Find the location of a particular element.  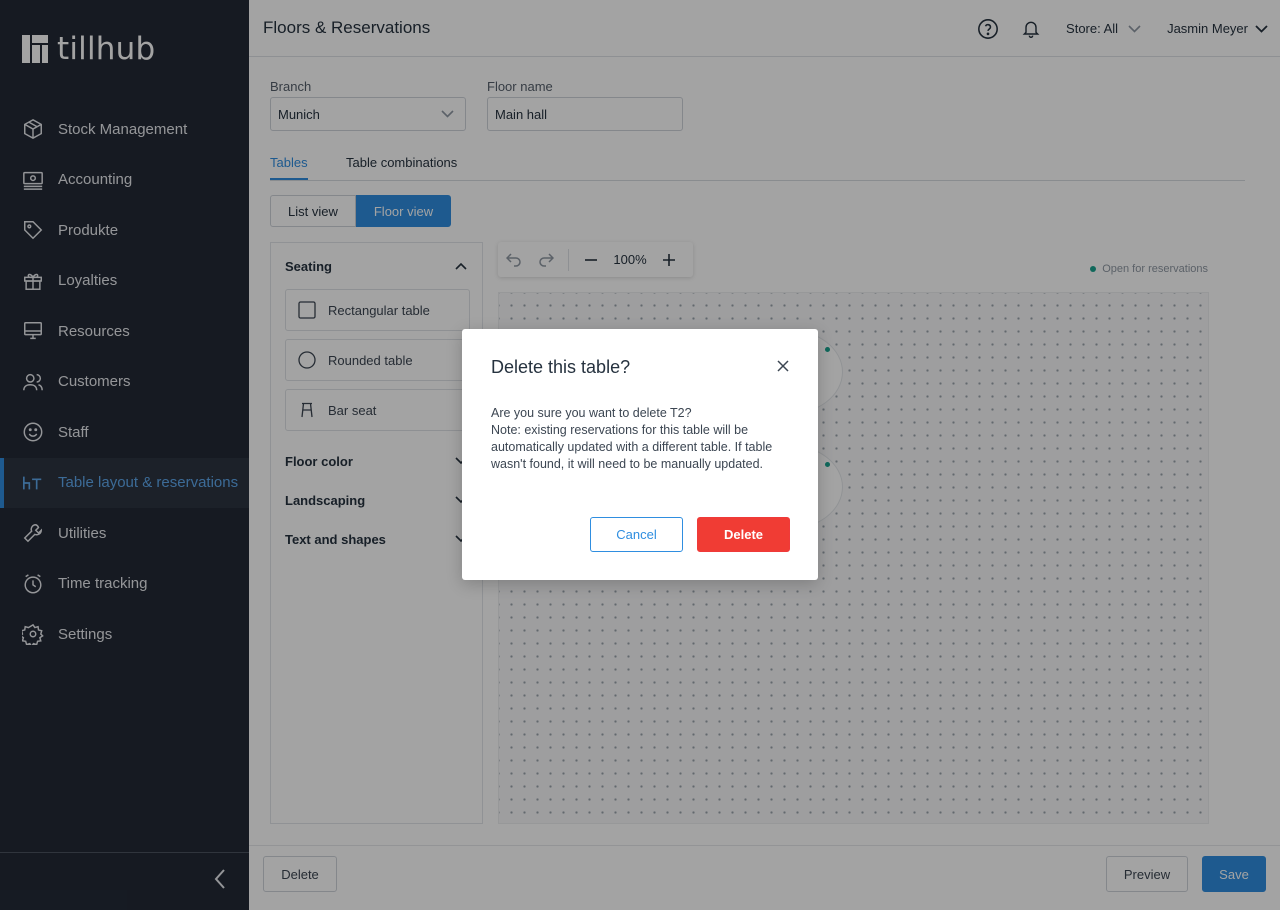

dialog-title: Delete this table? is located at coordinates (561, 367).